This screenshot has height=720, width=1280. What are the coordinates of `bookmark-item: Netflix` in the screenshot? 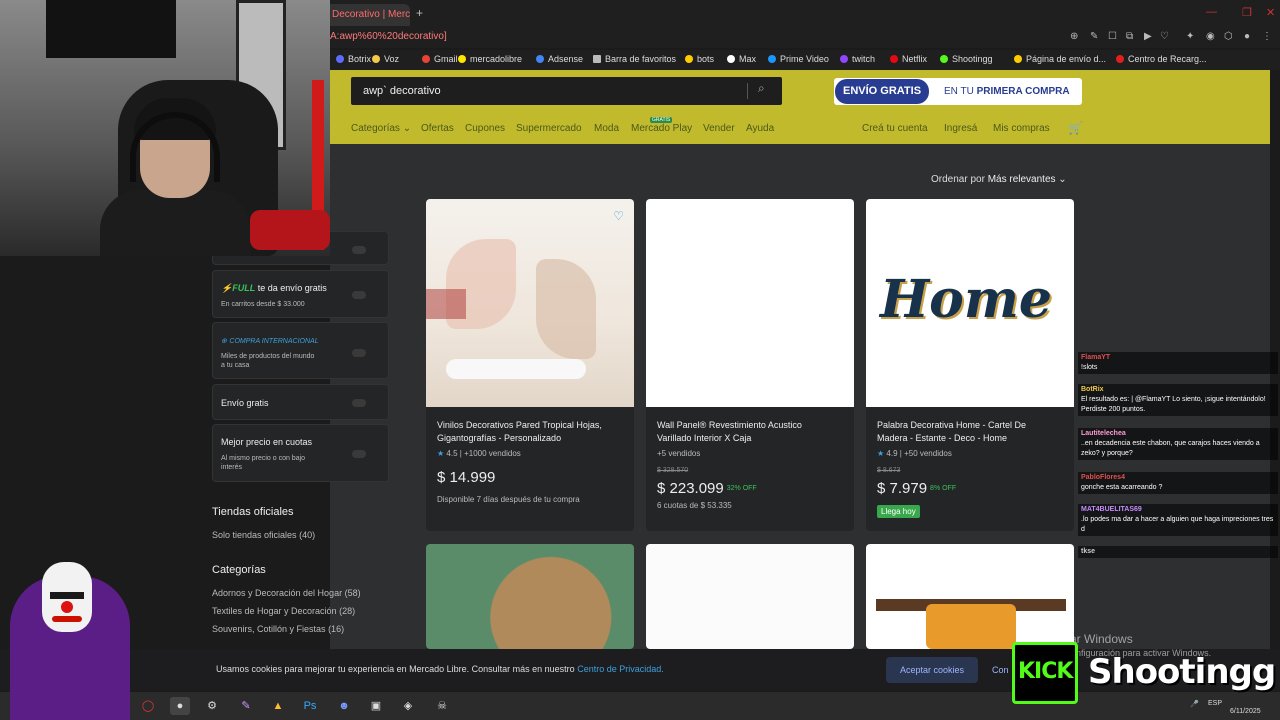 It's located at (908, 59).